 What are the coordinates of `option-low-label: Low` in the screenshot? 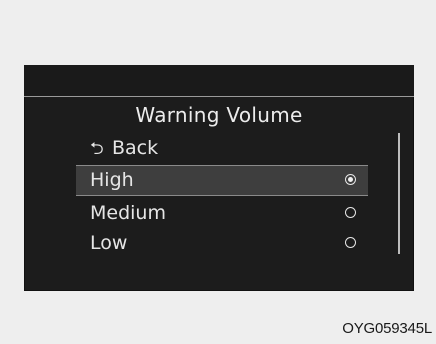 It's located at (109, 243).